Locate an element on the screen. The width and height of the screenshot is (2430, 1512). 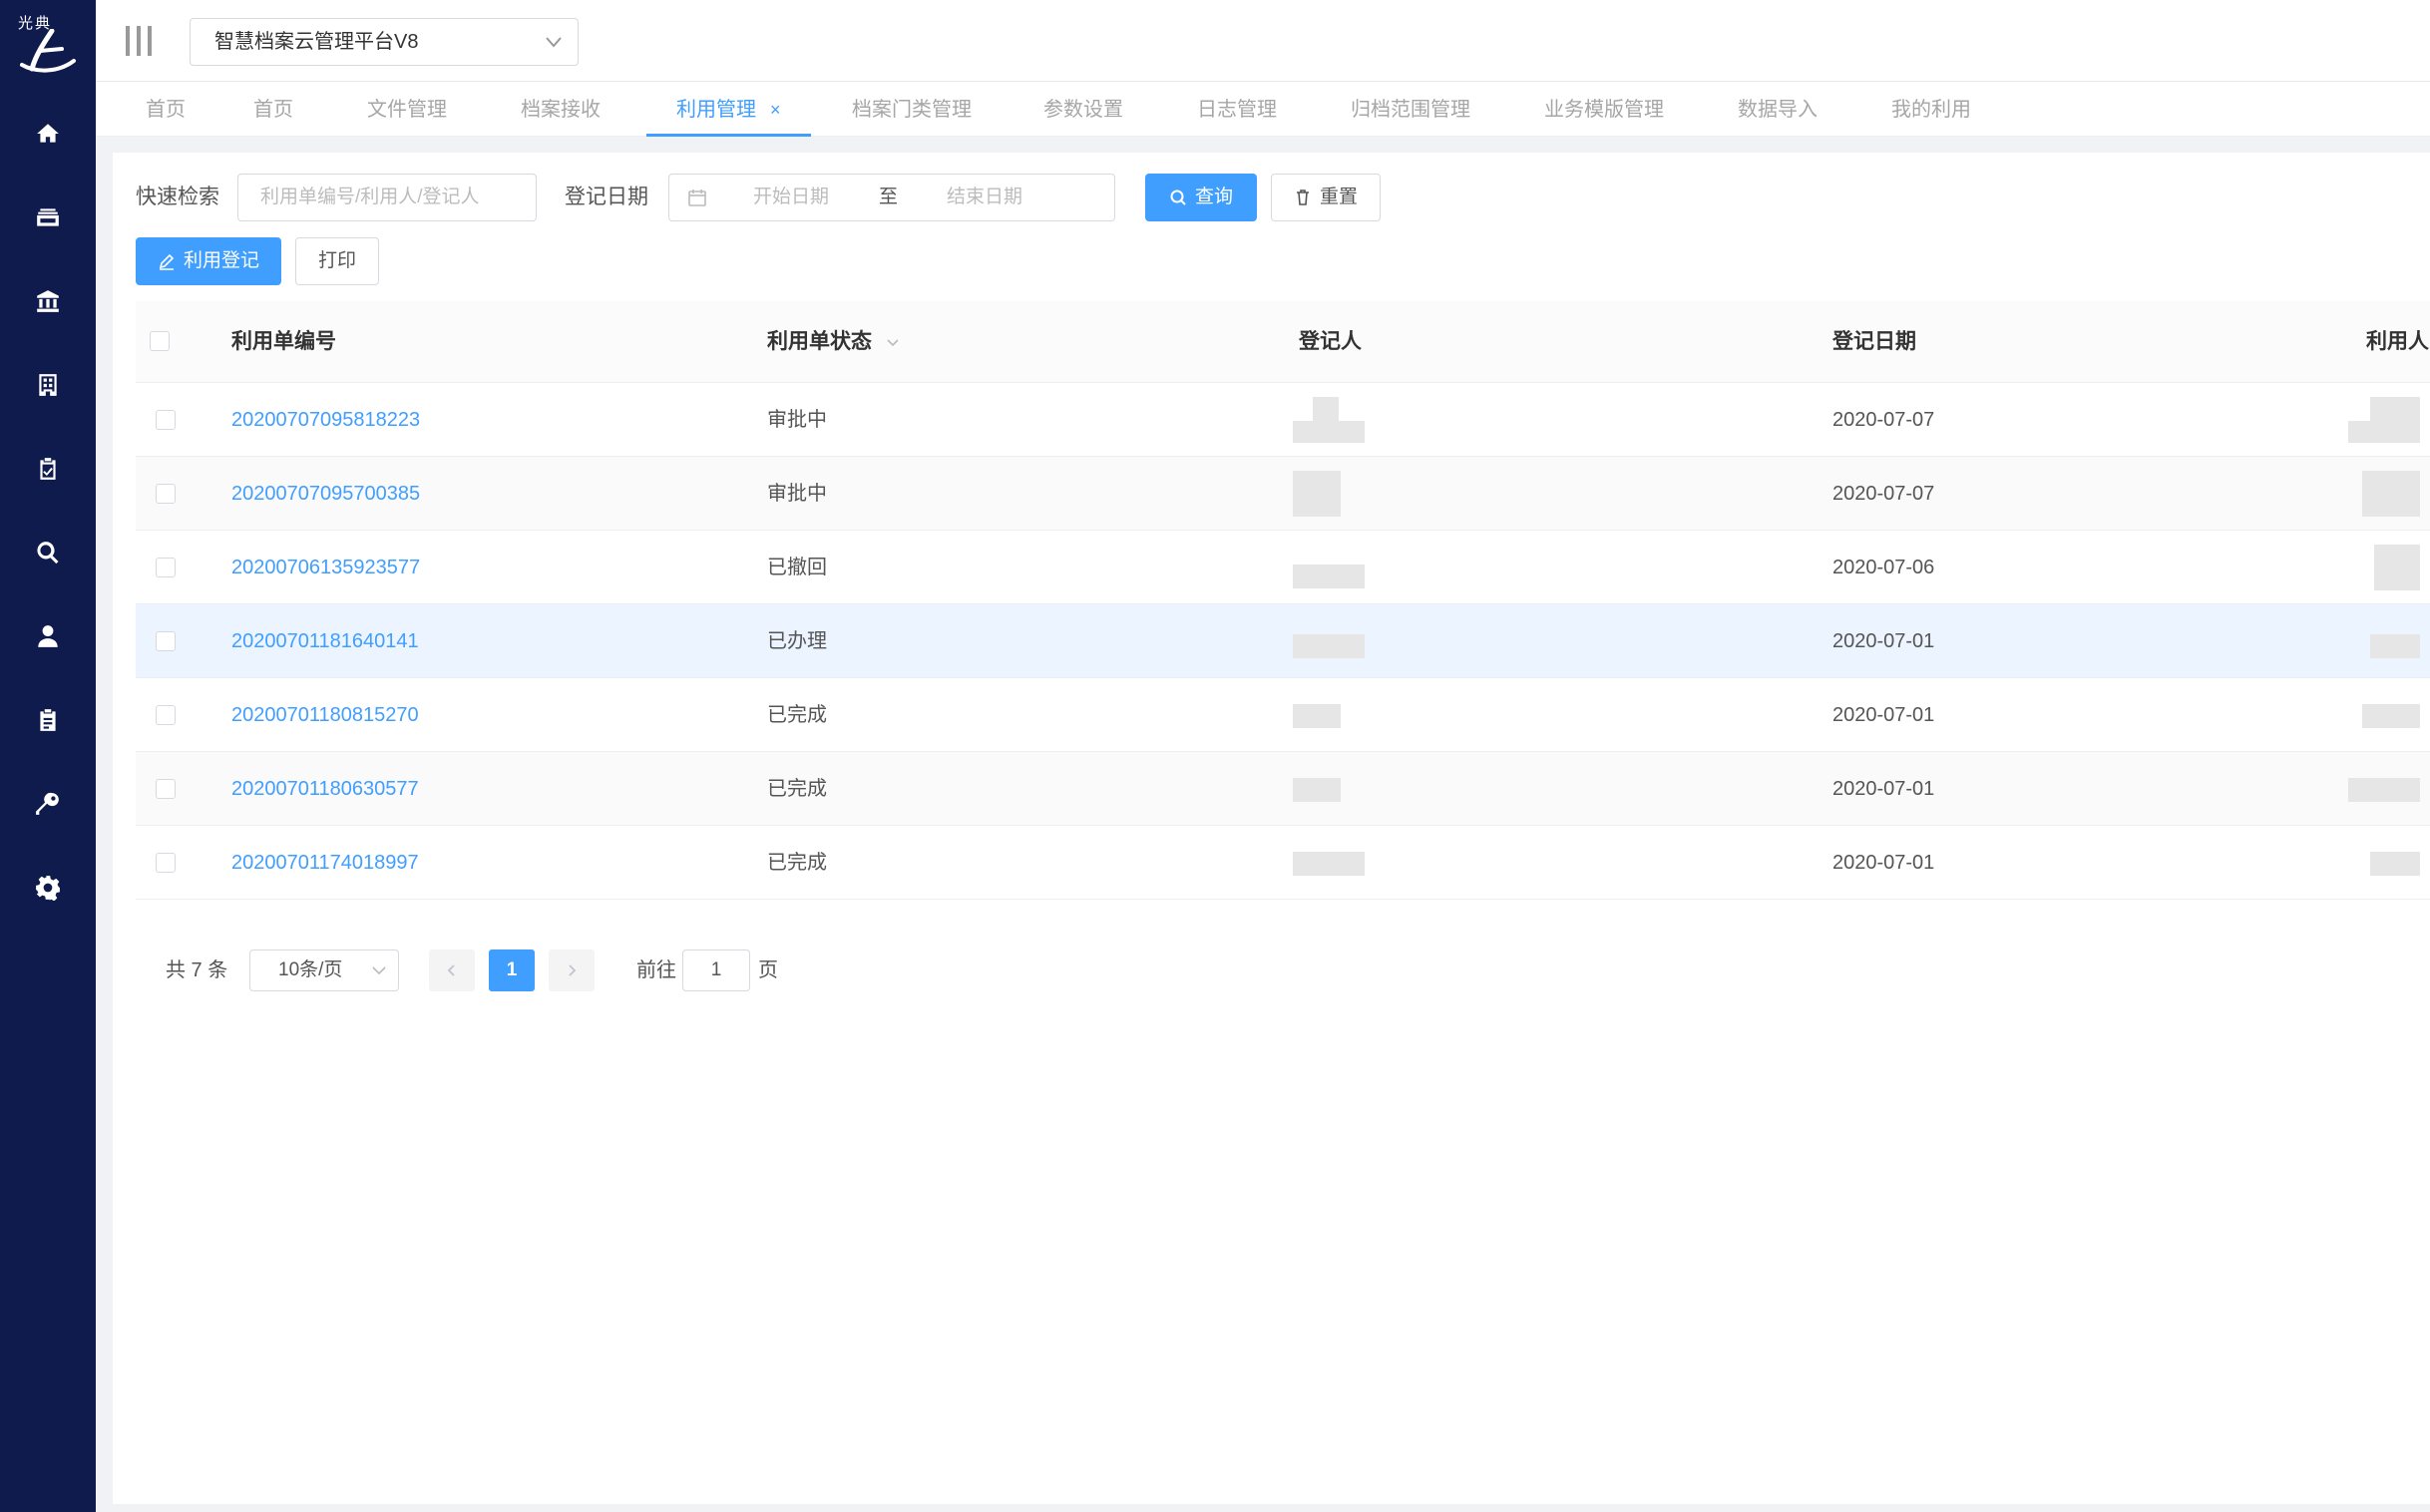
table-header: 利用单编号 利用单状态 登记人 登记日期 利用人 is located at coordinates (1283, 342).